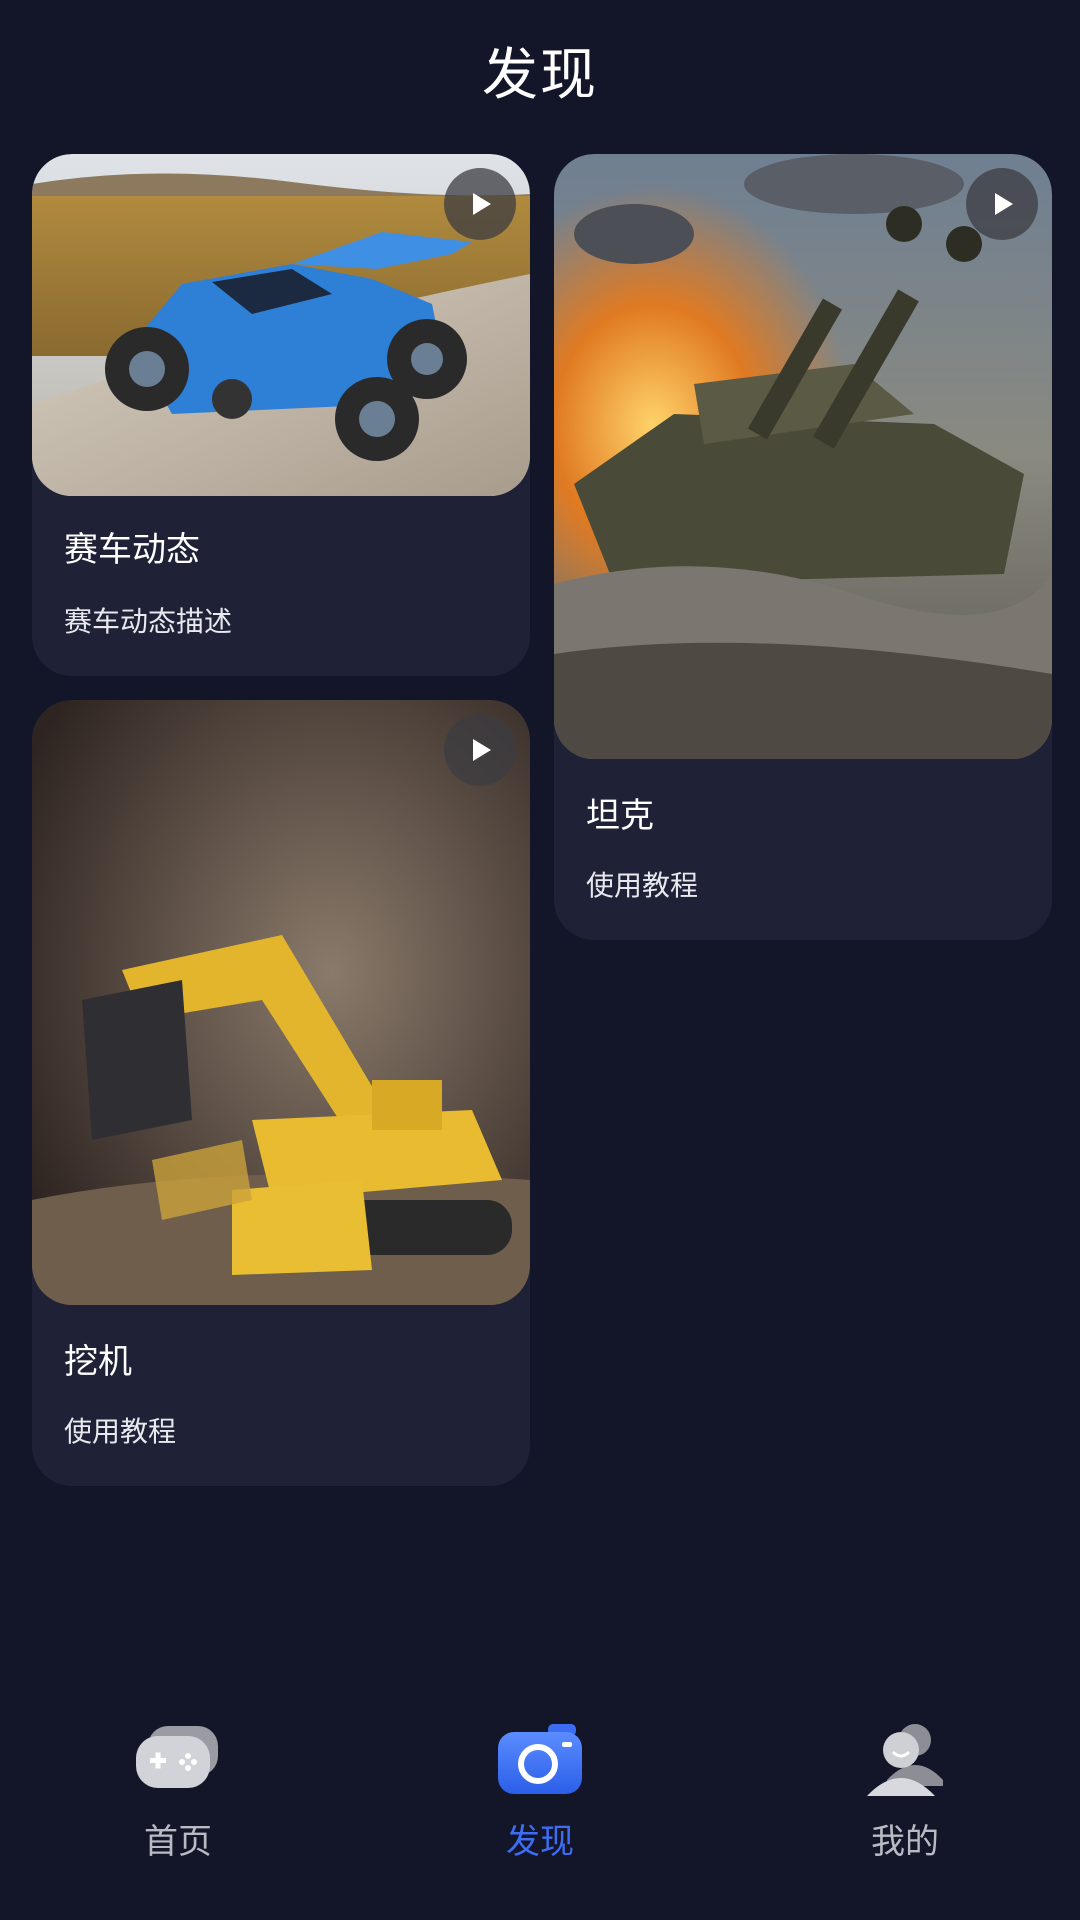  What do you see at coordinates (540, 75) in the screenshot?
I see `page-title: 发现` at bounding box center [540, 75].